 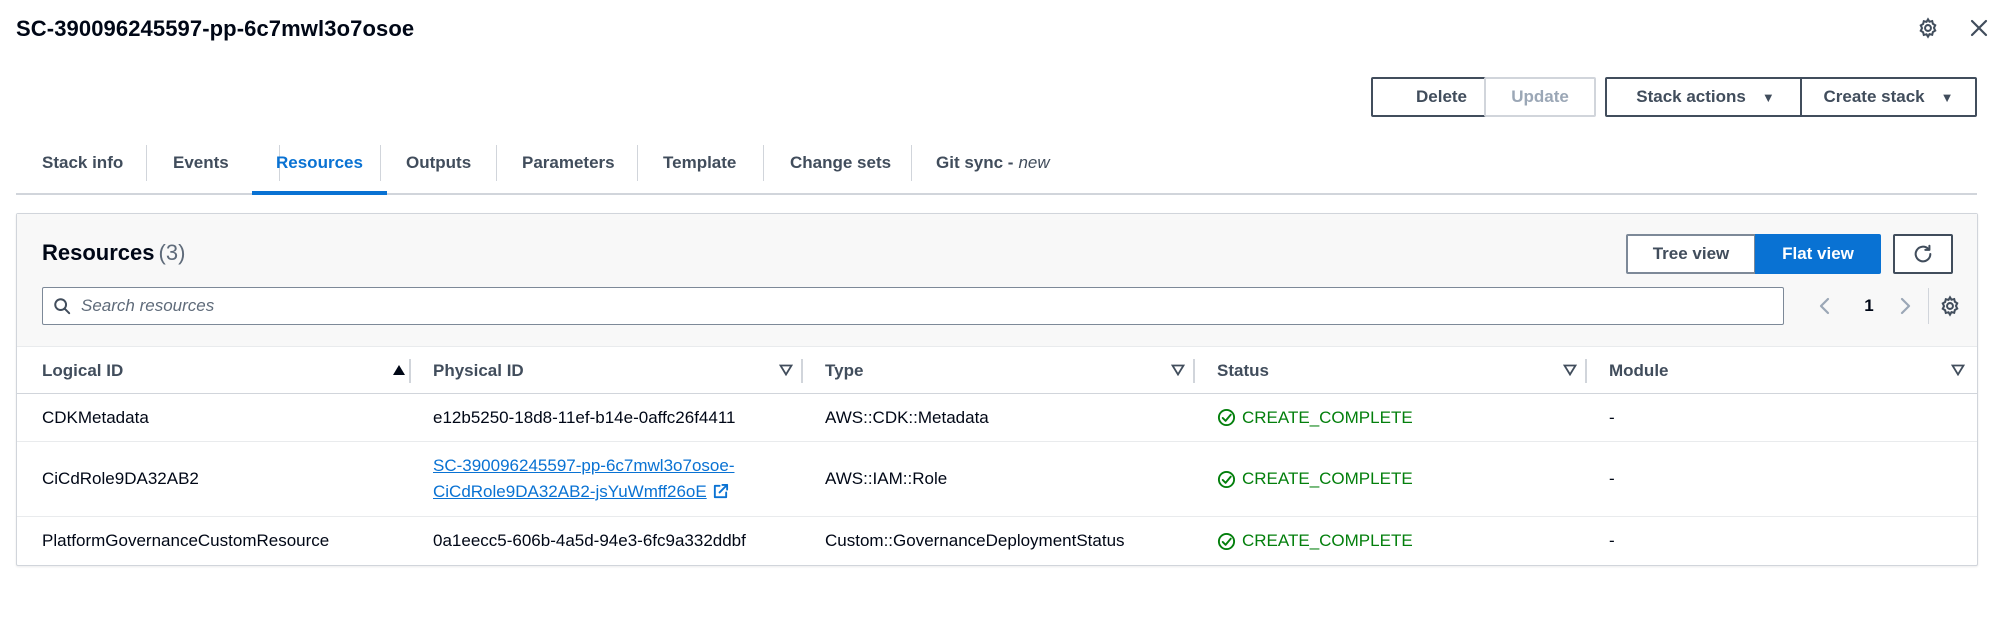 I want to click on tab-label: Events, so click(x=201, y=162).